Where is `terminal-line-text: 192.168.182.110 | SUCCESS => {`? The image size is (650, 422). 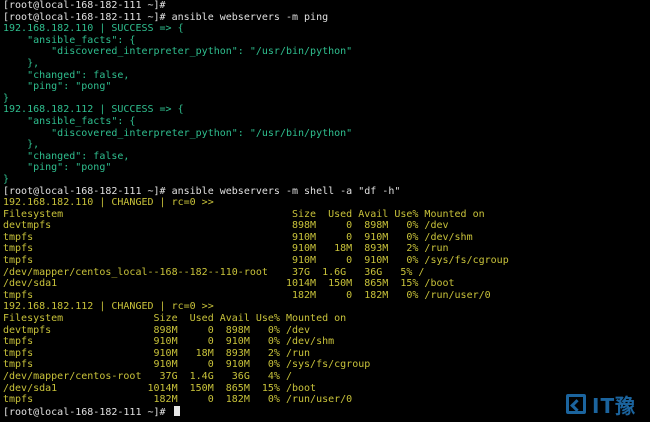
terminal-line-text: 192.168.182.110 | SUCCESS => { is located at coordinates (93, 29).